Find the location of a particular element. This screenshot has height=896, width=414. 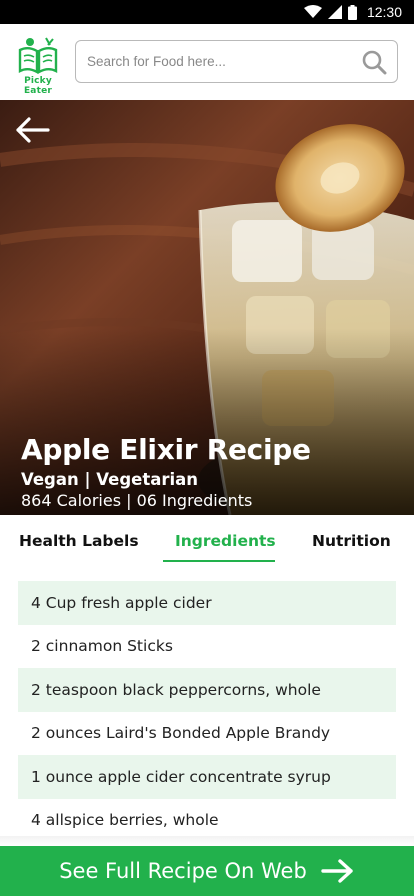

list-item: 4 Cup fresh apple cider is located at coordinates (207, 603).